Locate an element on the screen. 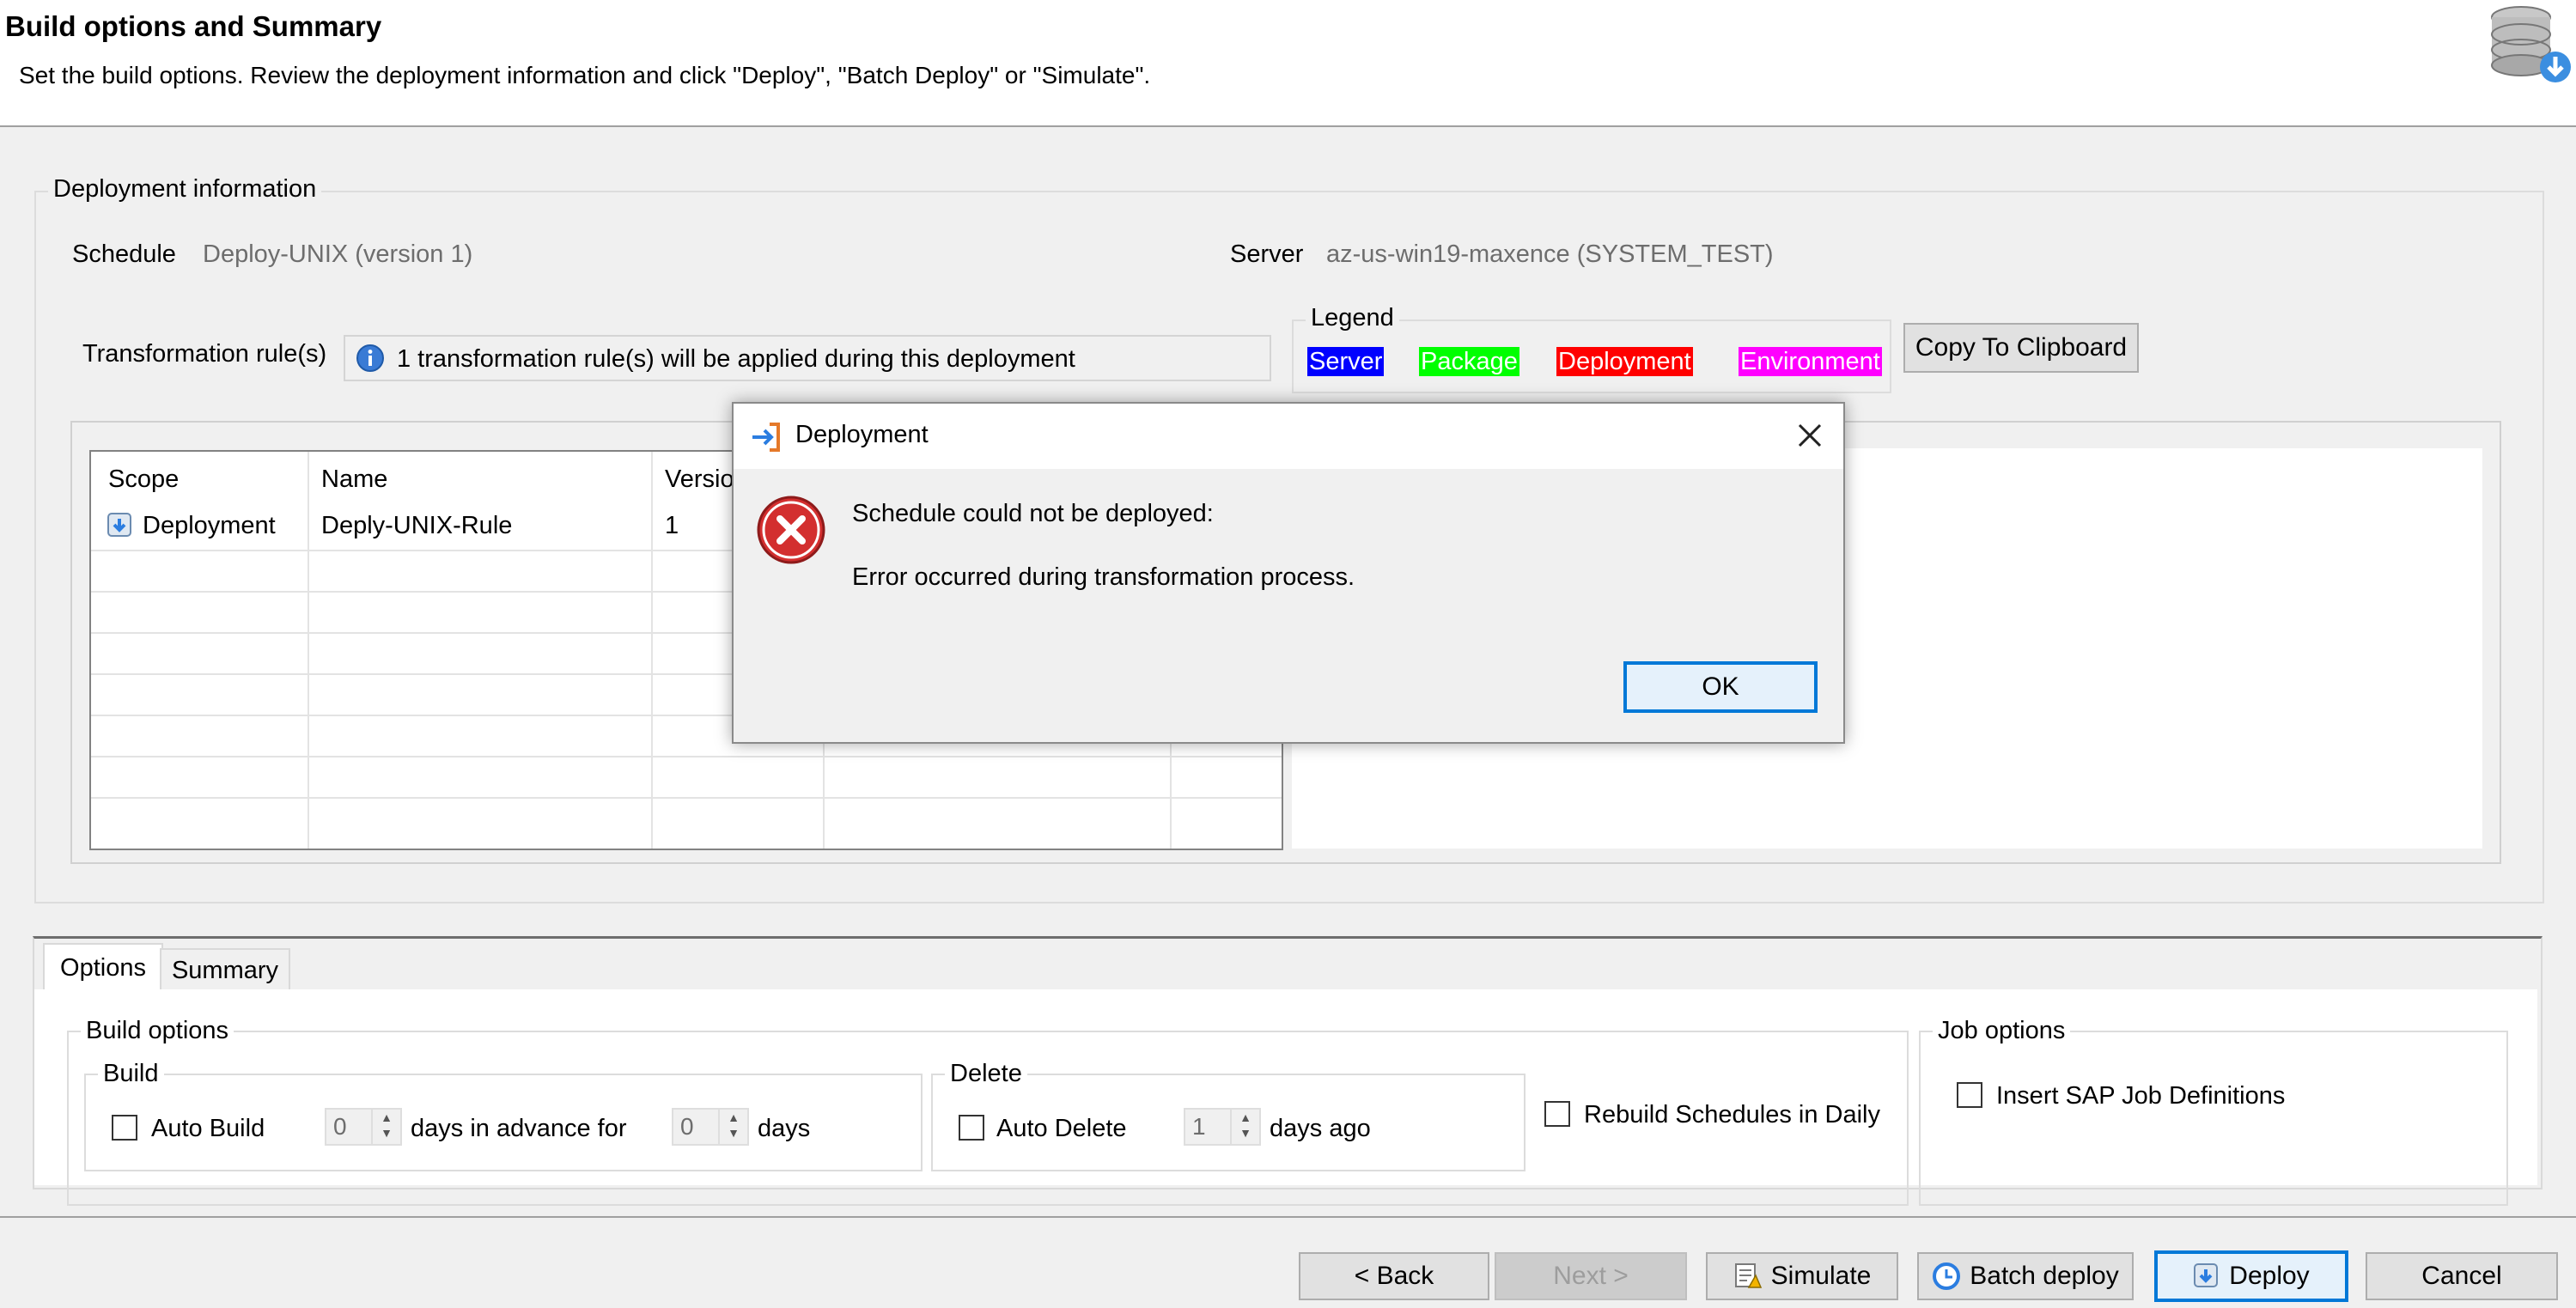 The width and height of the screenshot is (2576, 1308). row-scope: Deployment is located at coordinates (209, 525).